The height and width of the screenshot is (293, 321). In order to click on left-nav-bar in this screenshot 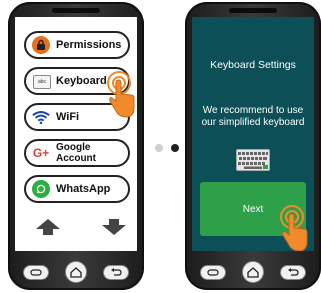, I will do `click(76, 272)`.